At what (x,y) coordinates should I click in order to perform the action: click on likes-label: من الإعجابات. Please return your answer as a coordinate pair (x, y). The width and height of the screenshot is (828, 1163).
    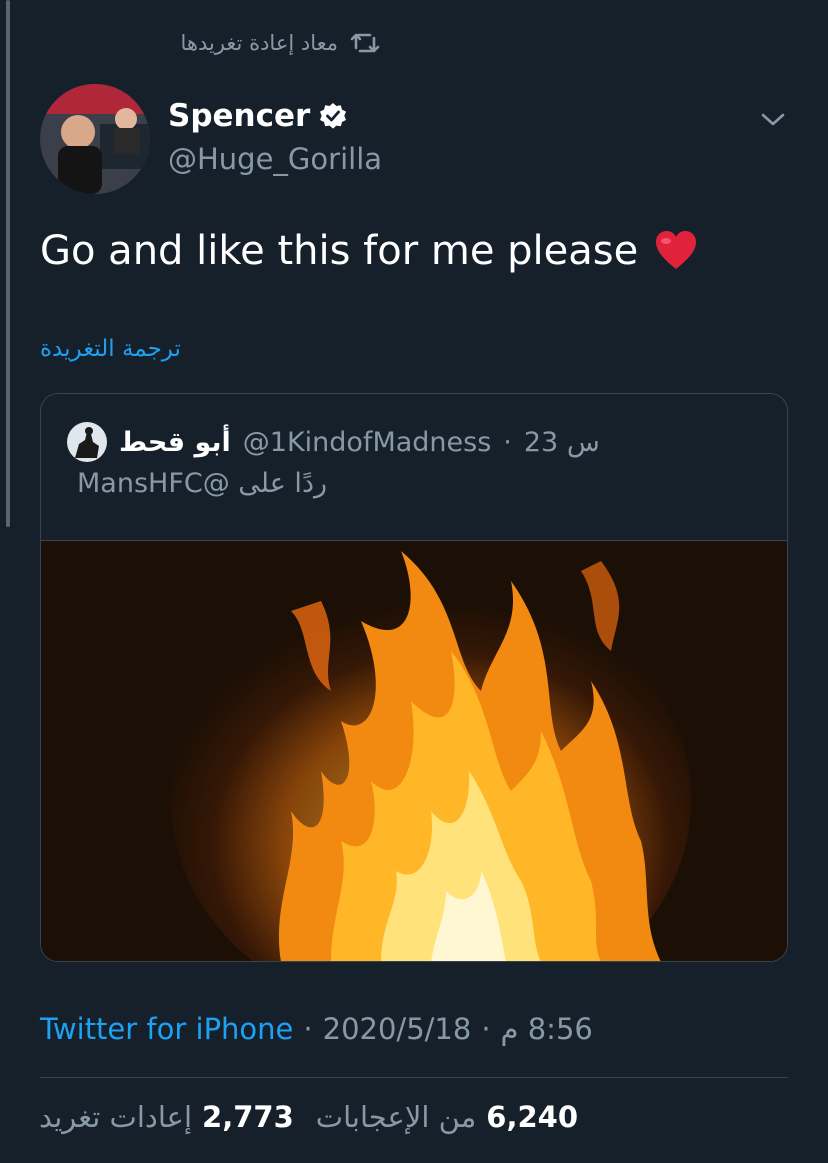
    Looking at the image, I should click on (396, 1117).